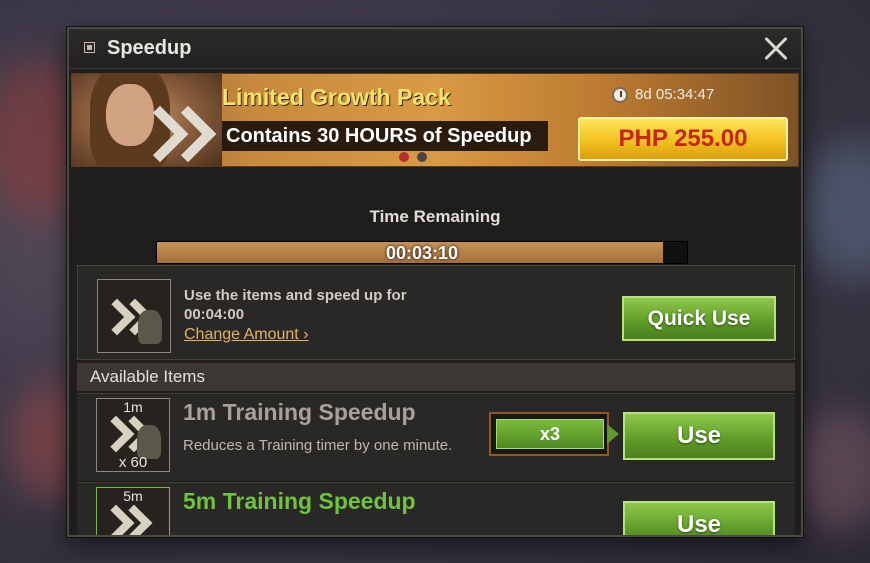  I want to click on item-duration-badge: 1m, so click(133, 407).